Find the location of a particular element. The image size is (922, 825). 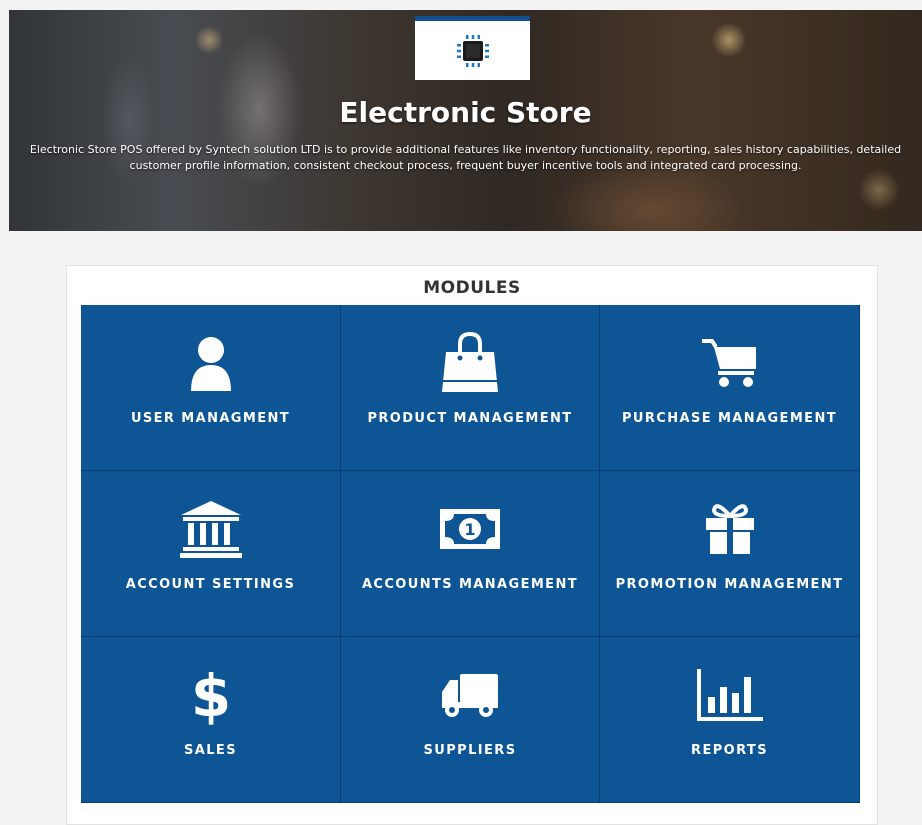

module-label: USER MANAGMENT is located at coordinates (210, 418).